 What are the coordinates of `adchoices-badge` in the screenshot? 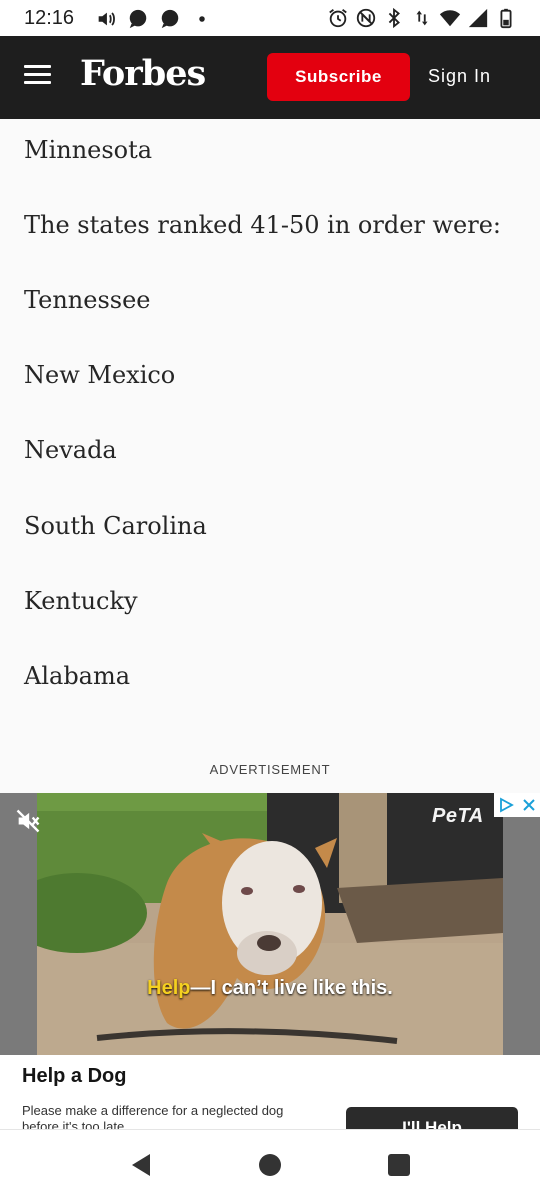 It's located at (517, 805).